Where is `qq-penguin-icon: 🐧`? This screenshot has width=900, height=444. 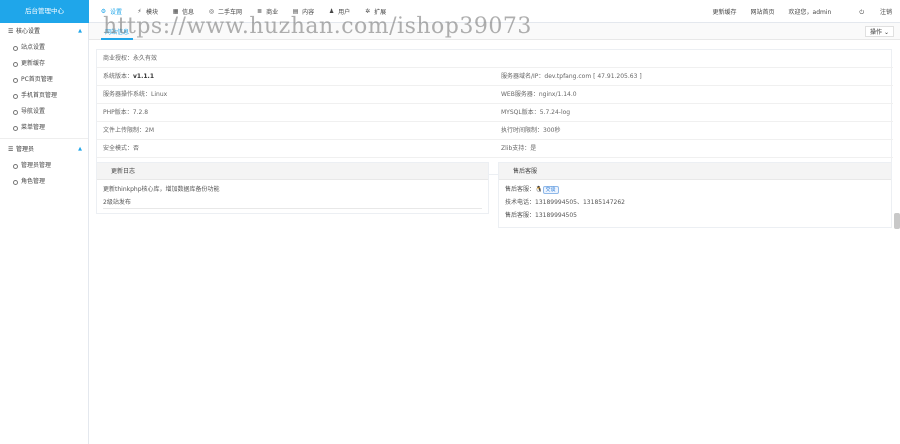 qq-penguin-icon: 🐧 is located at coordinates (539, 189).